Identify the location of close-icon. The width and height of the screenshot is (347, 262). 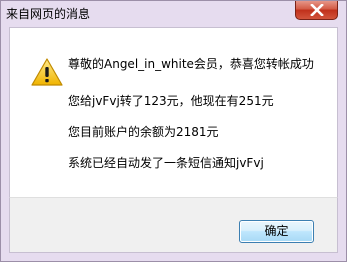
(317, 10).